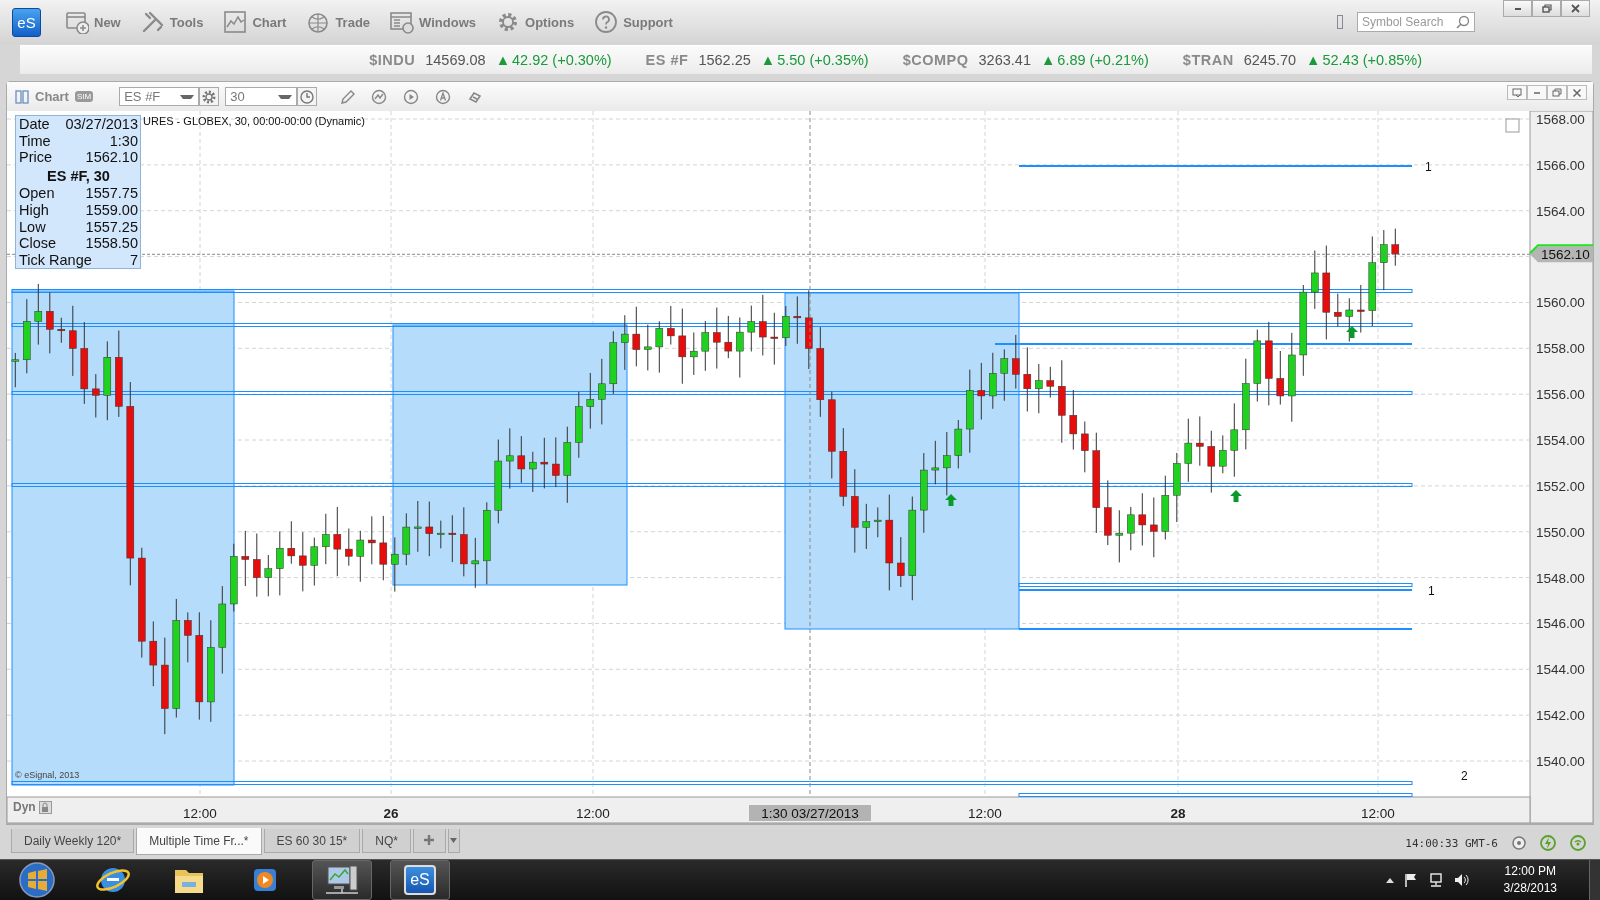  I want to click on clock-time: 12:00 PM, so click(1530, 871).